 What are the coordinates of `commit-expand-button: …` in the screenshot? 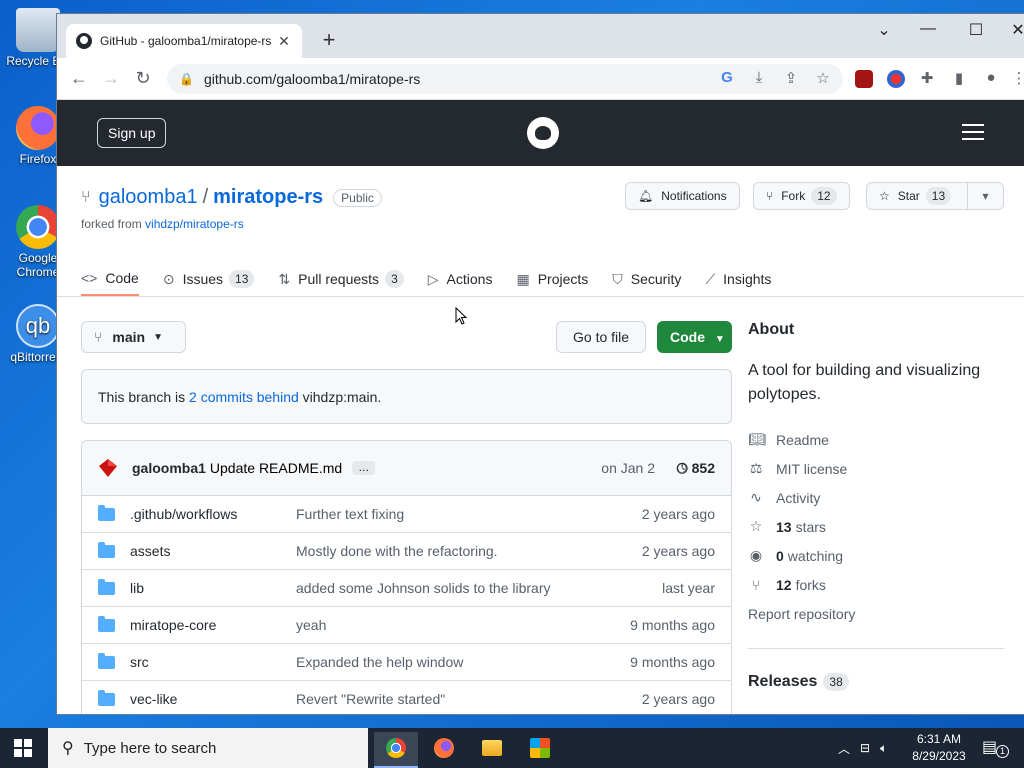 It's located at (364, 468).